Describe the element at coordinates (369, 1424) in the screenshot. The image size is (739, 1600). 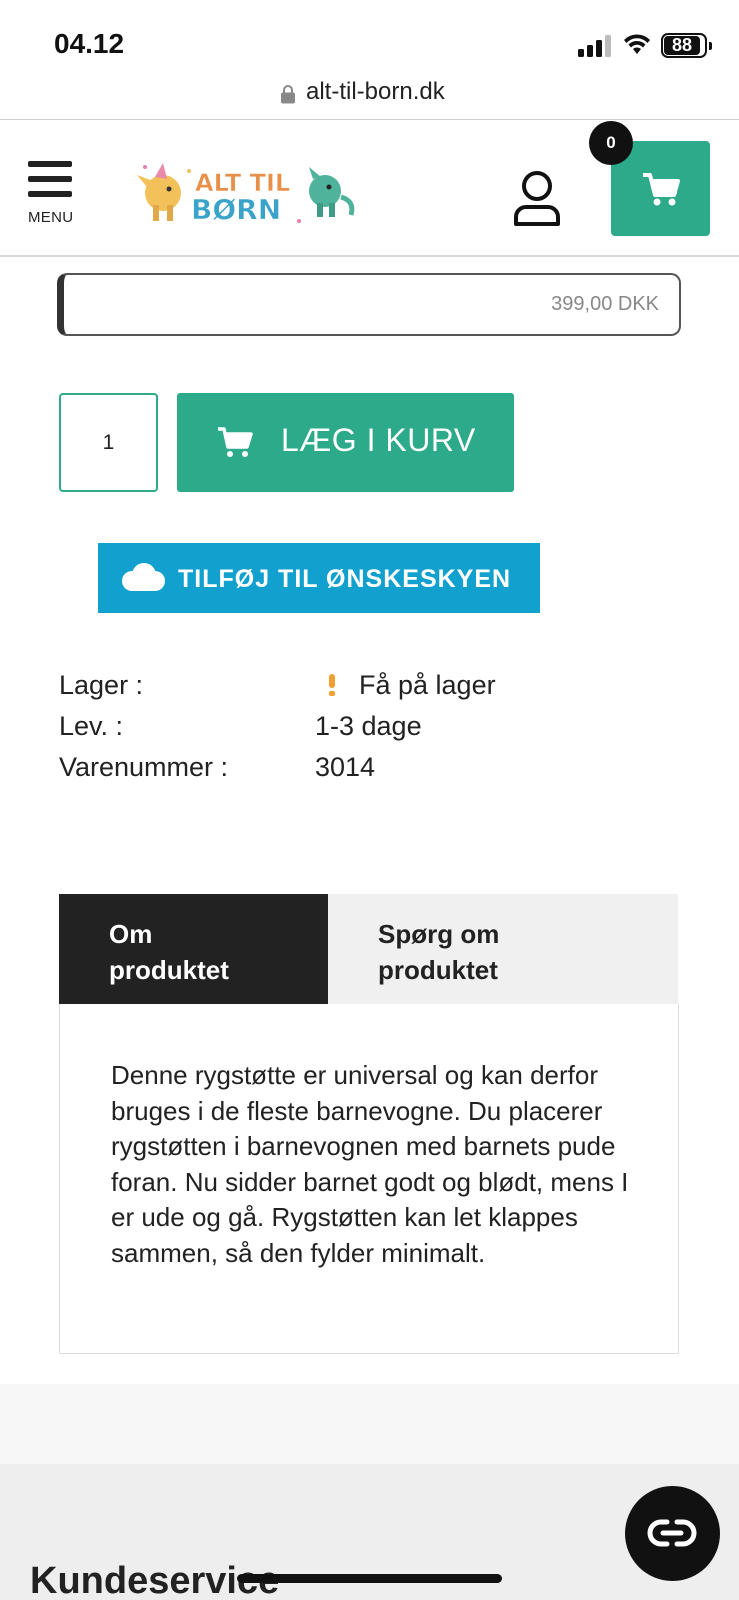
I see `footer-spacer` at that location.